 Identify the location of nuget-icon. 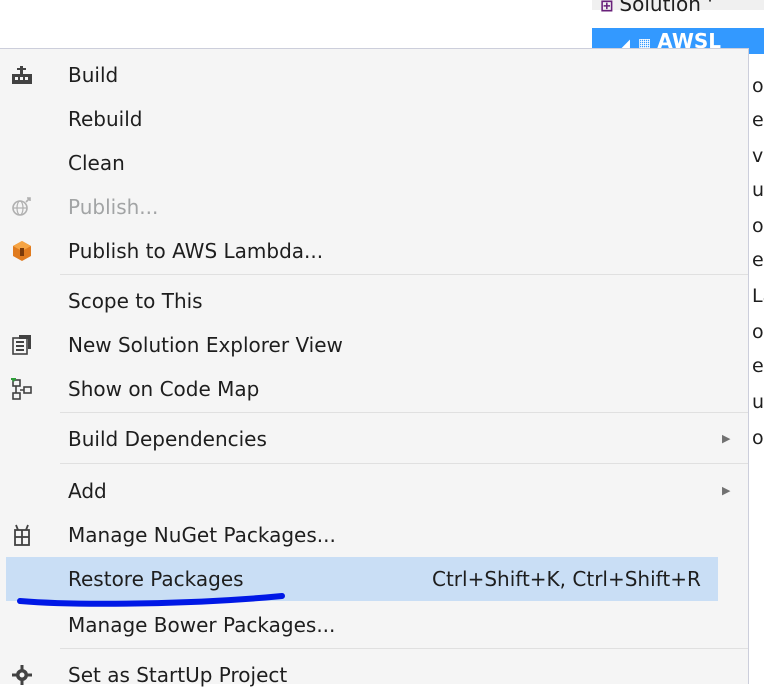
(22, 535).